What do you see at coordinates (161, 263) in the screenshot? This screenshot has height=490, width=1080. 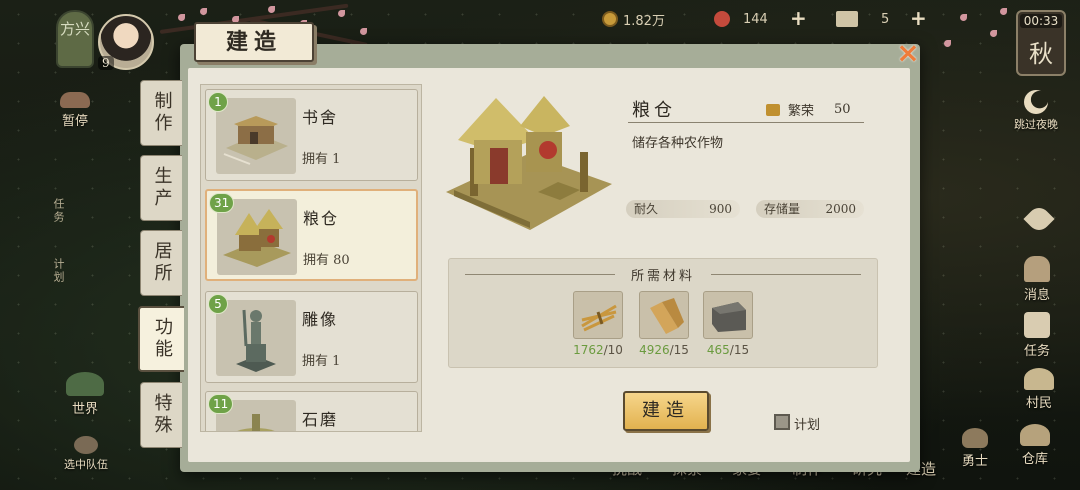 I see `tab-residence: 居所` at bounding box center [161, 263].